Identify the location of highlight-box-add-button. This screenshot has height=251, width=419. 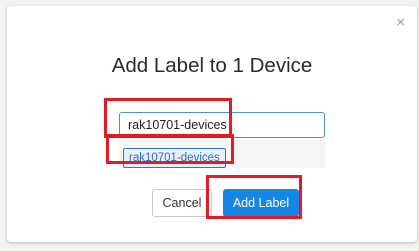
(254, 197).